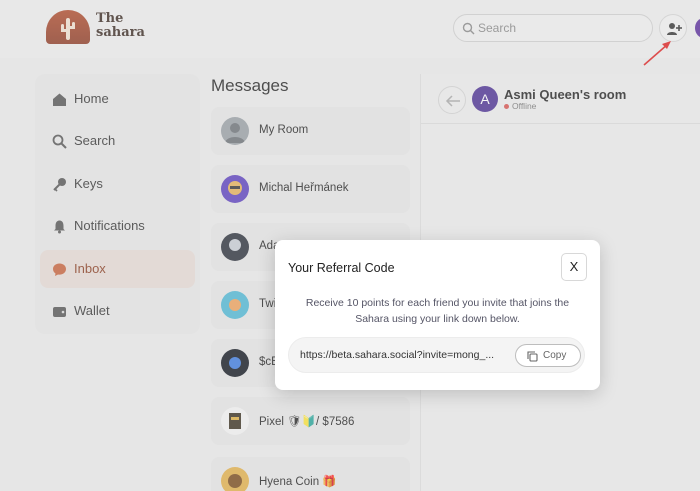 This screenshot has height=491, width=700. I want to click on copy-button: Copy, so click(548, 355).